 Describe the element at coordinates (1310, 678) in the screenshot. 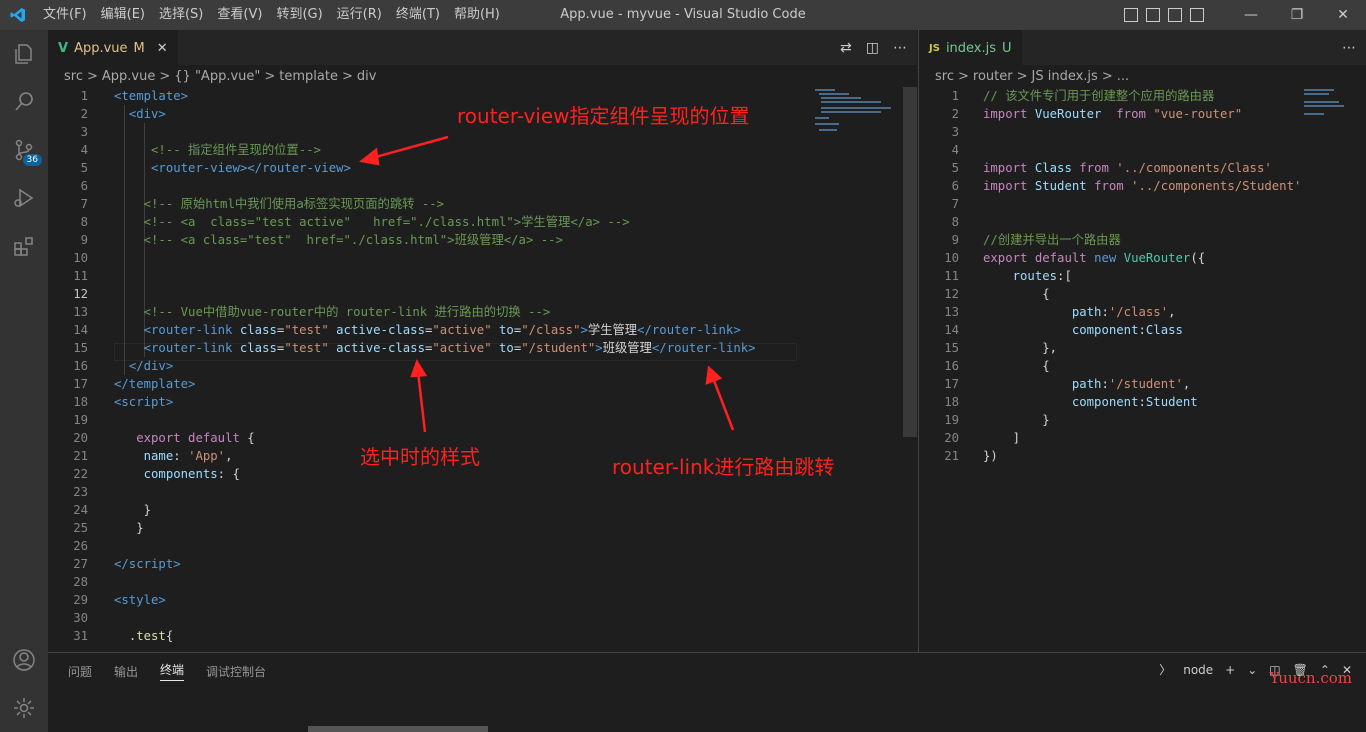

I see `watermark: Yuucn.com` at that location.